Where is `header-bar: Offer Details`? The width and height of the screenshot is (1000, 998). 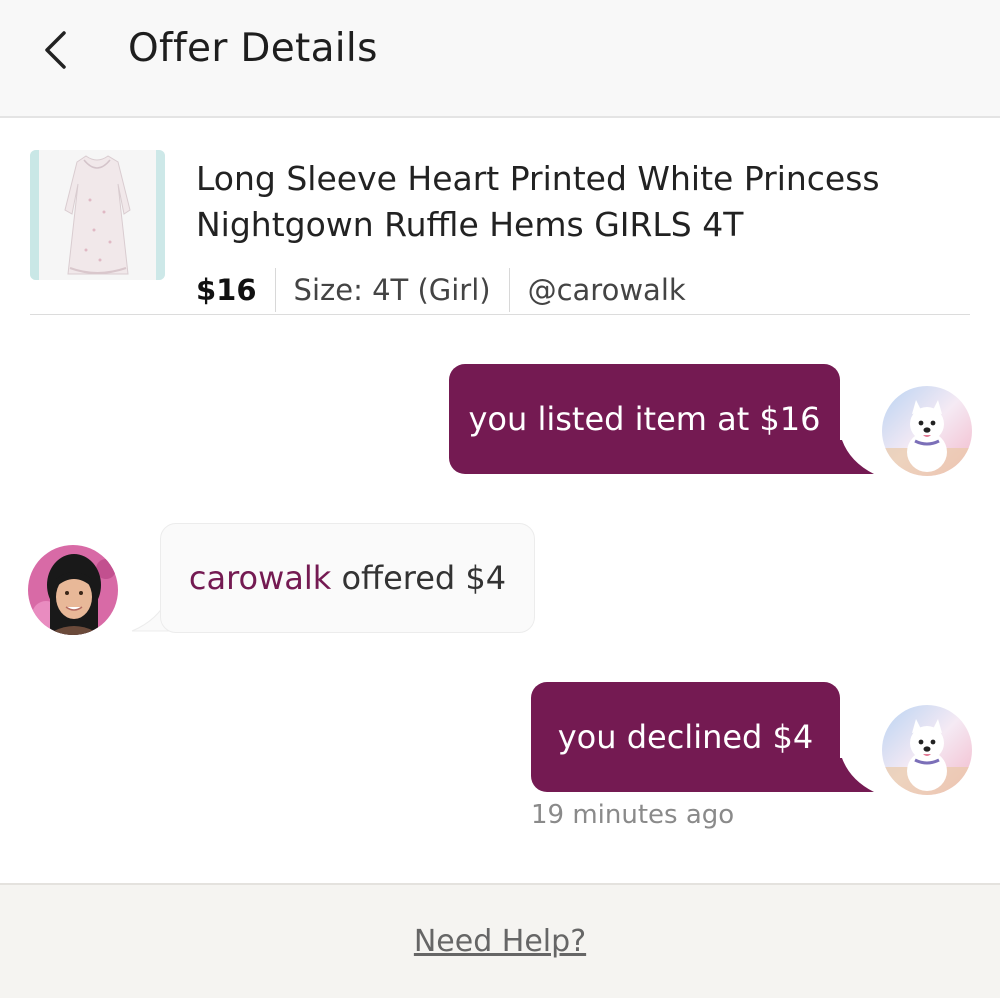 header-bar: Offer Details is located at coordinates (500, 59).